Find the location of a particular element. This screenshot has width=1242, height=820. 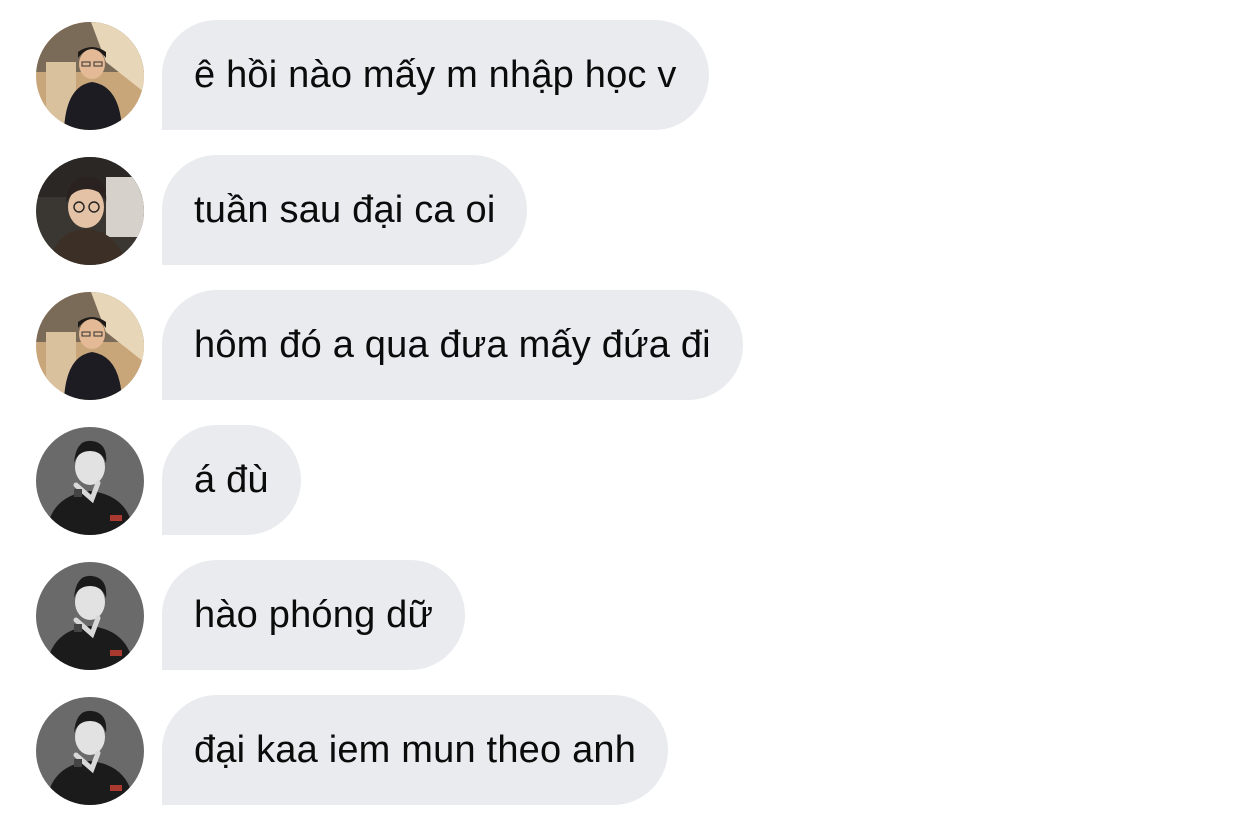

message-row: ê hồi nào mấy m nhập học v is located at coordinates (621, 76).